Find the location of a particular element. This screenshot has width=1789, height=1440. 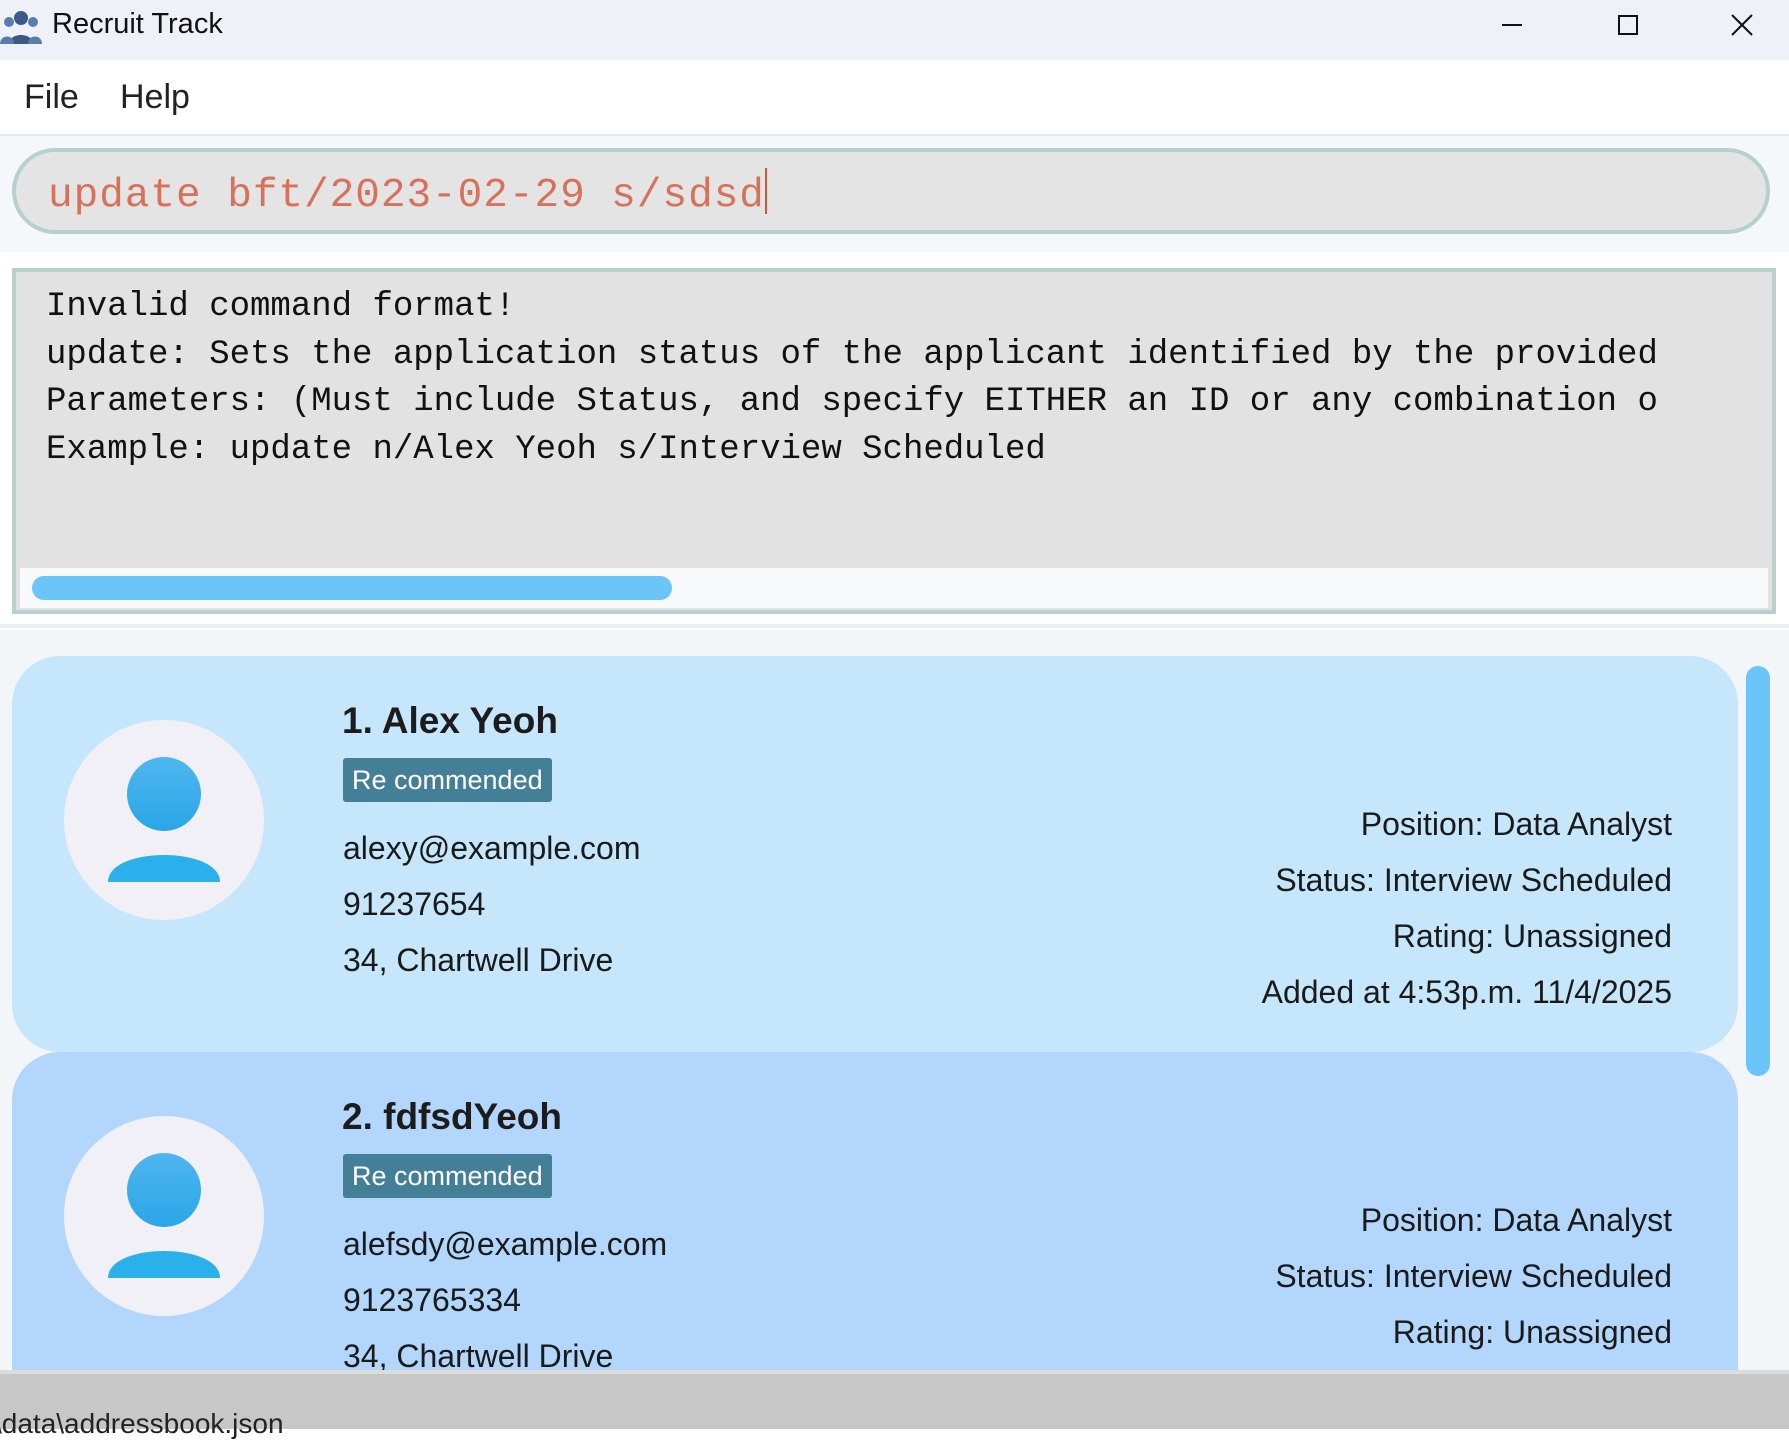

menu-help: Help is located at coordinates (155, 97).